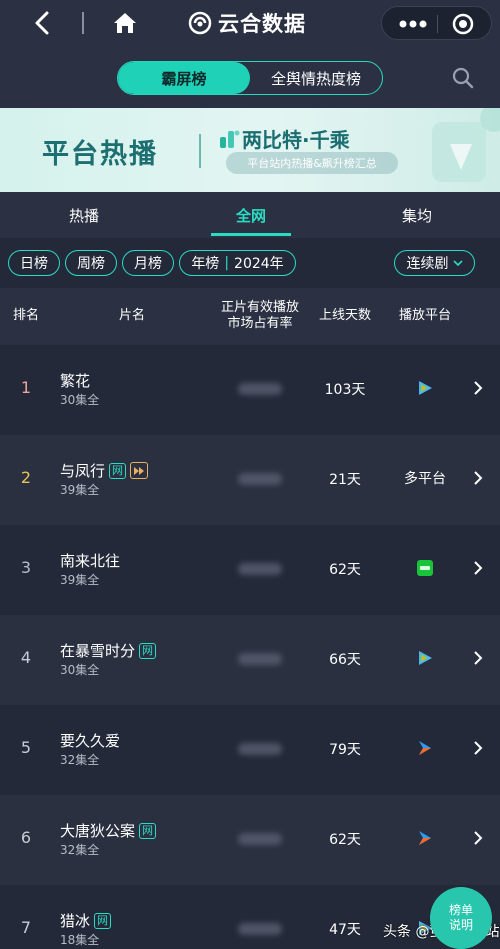  Describe the element at coordinates (425, 479) in the screenshot. I see `row-platform: 多平台` at that location.